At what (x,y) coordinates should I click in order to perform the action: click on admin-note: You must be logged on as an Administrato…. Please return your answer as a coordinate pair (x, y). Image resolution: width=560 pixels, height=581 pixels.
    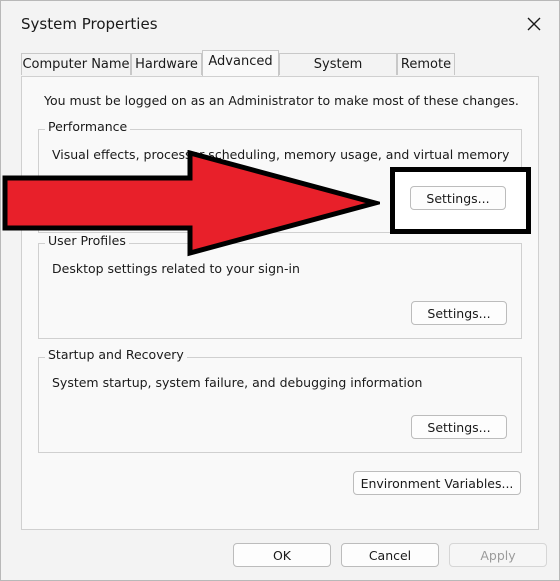
    Looking at the image, I should click on (281, 100).